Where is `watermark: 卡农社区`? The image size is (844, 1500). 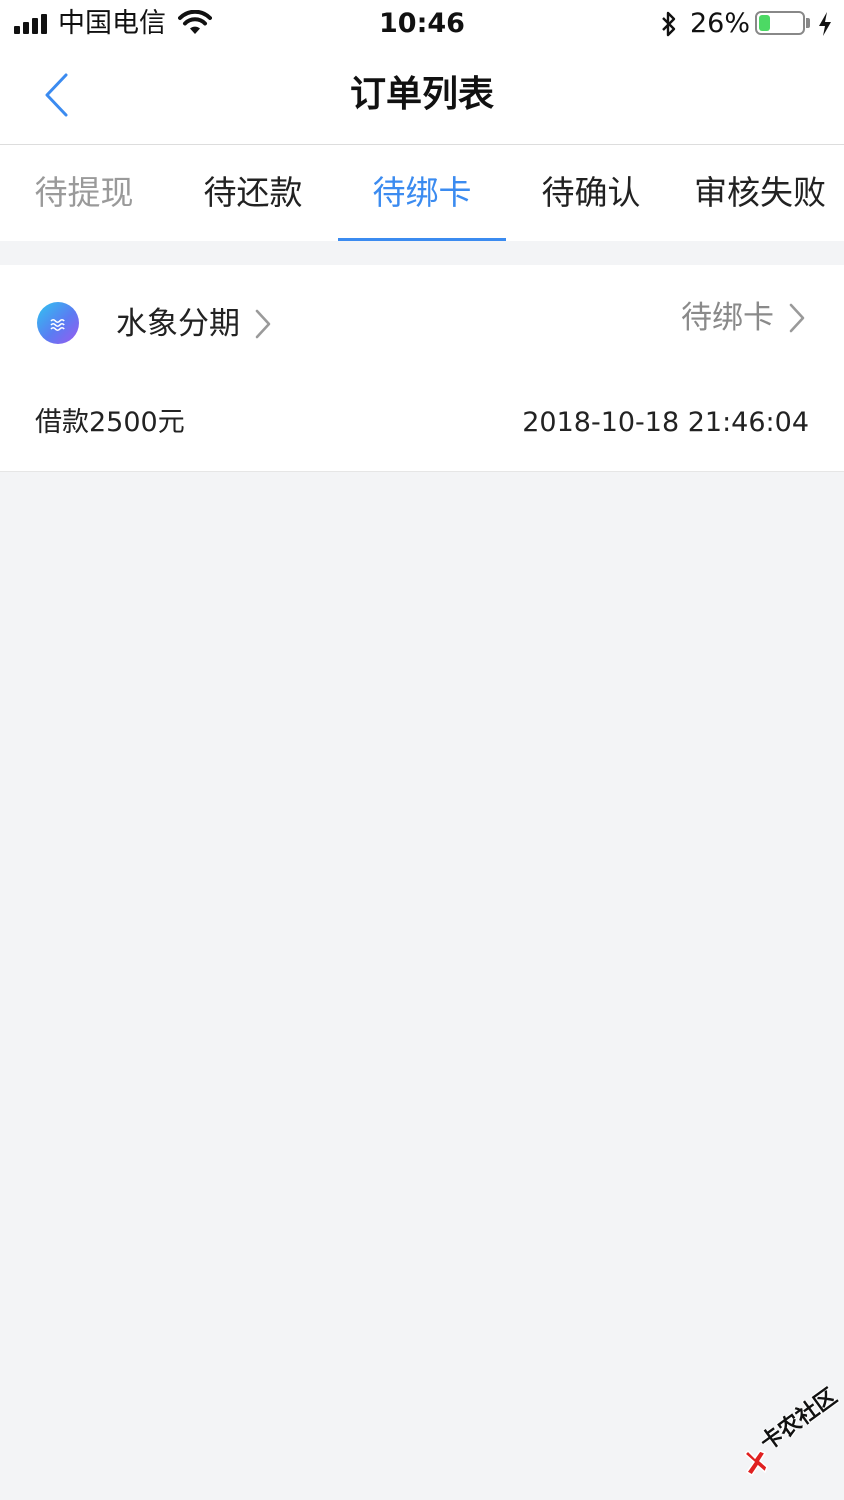 watermark: 卡农社区 is located at coordinates (790, 1437).